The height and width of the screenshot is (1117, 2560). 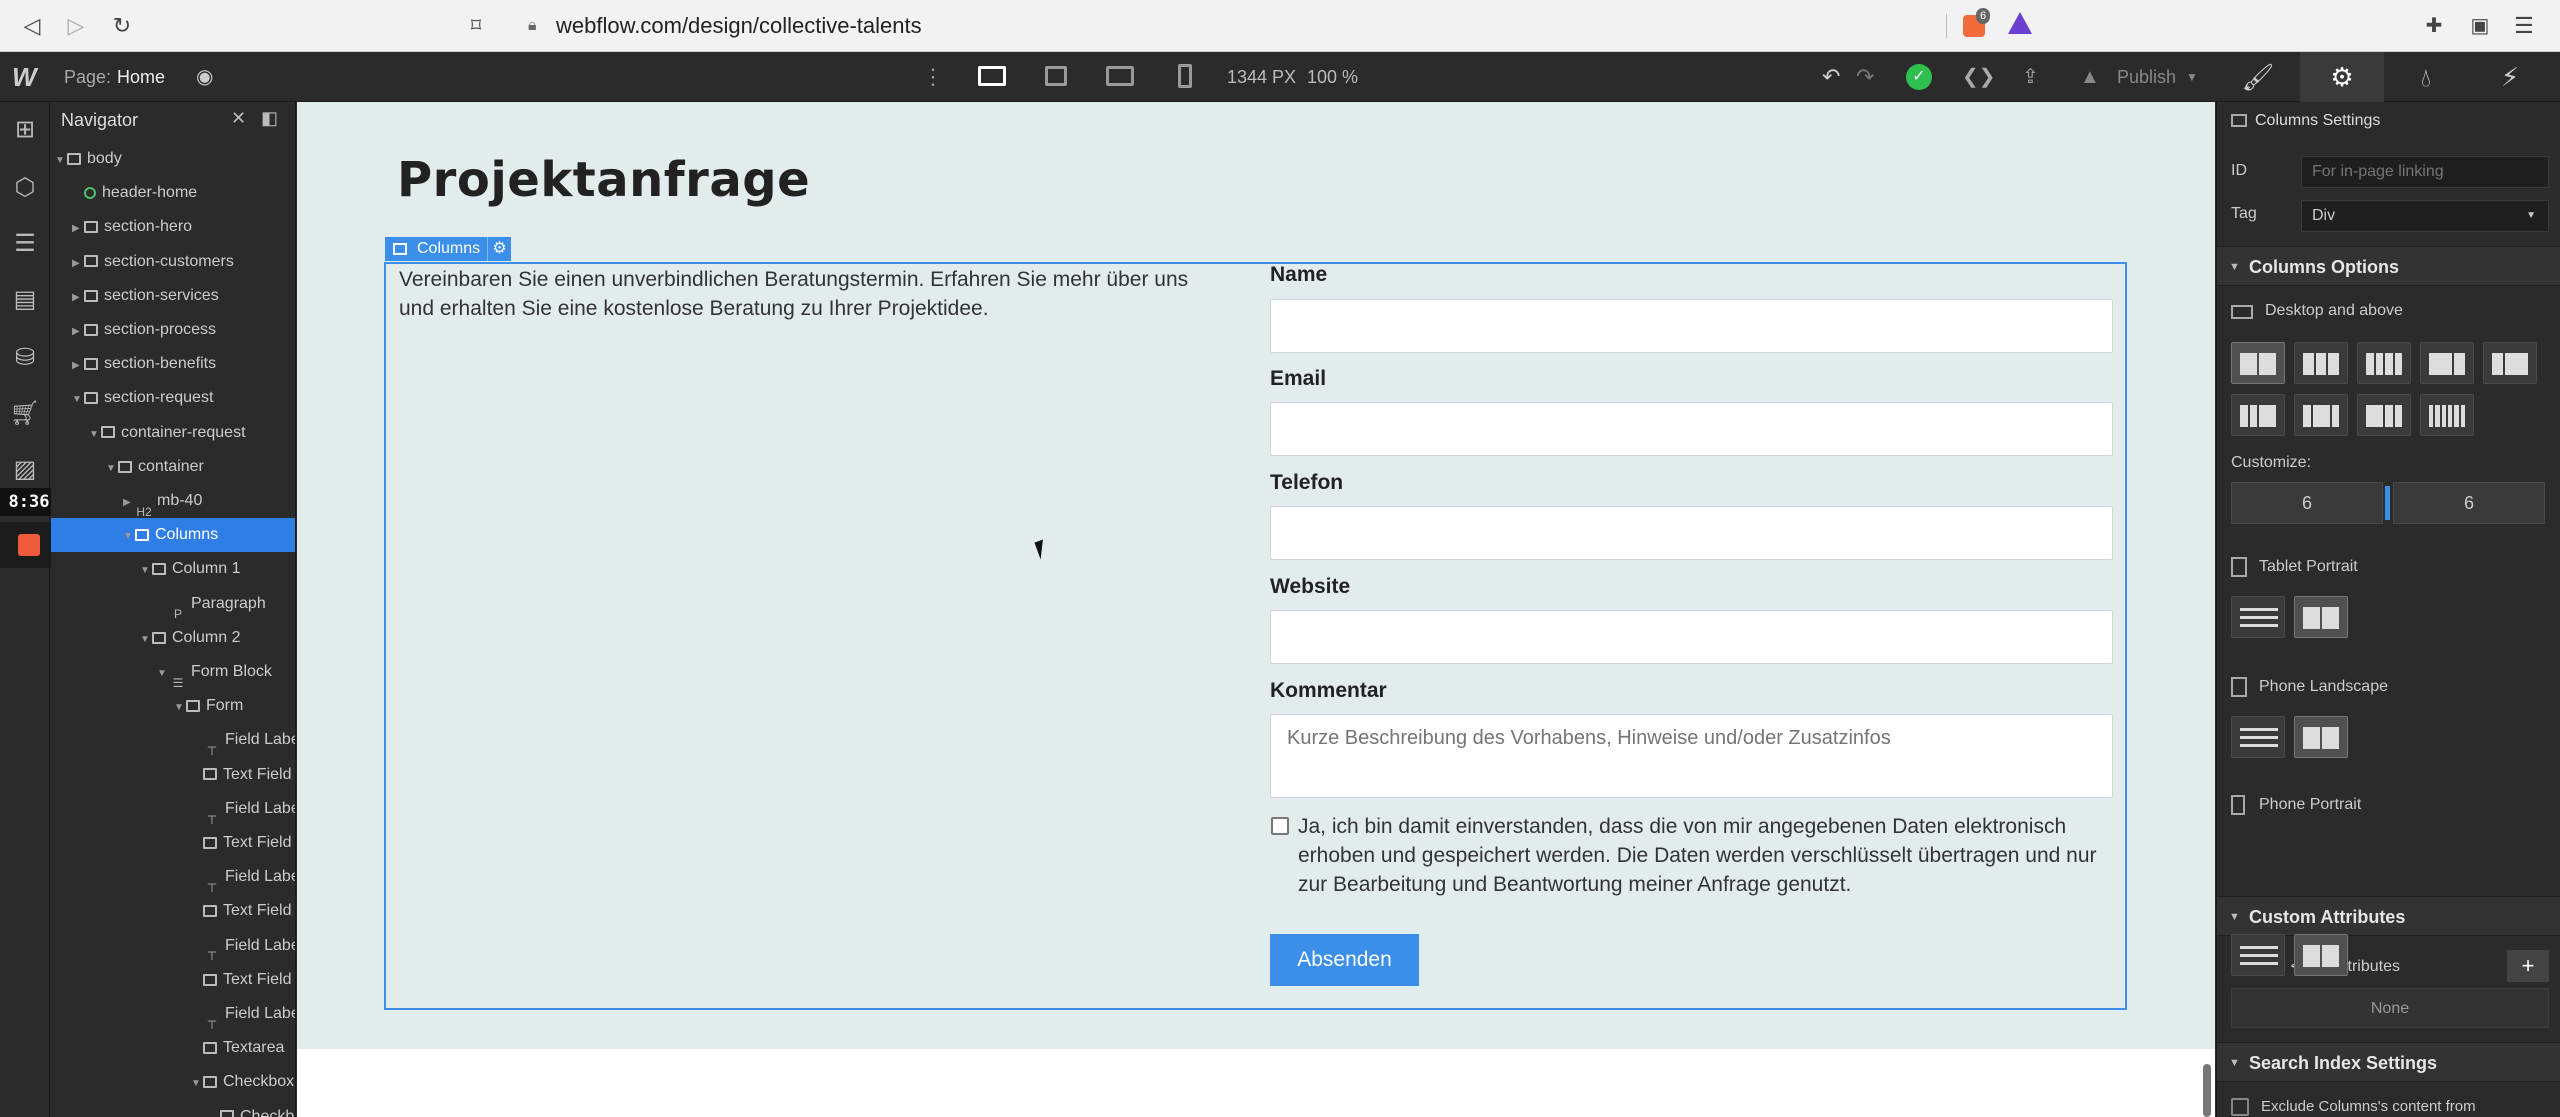 I want to click on navigator-item: P Paragraph, so click(x=173, y=604).